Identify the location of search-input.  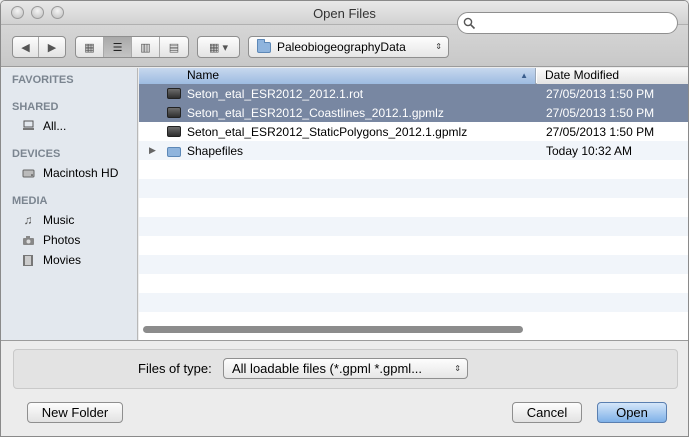
(567, 23).